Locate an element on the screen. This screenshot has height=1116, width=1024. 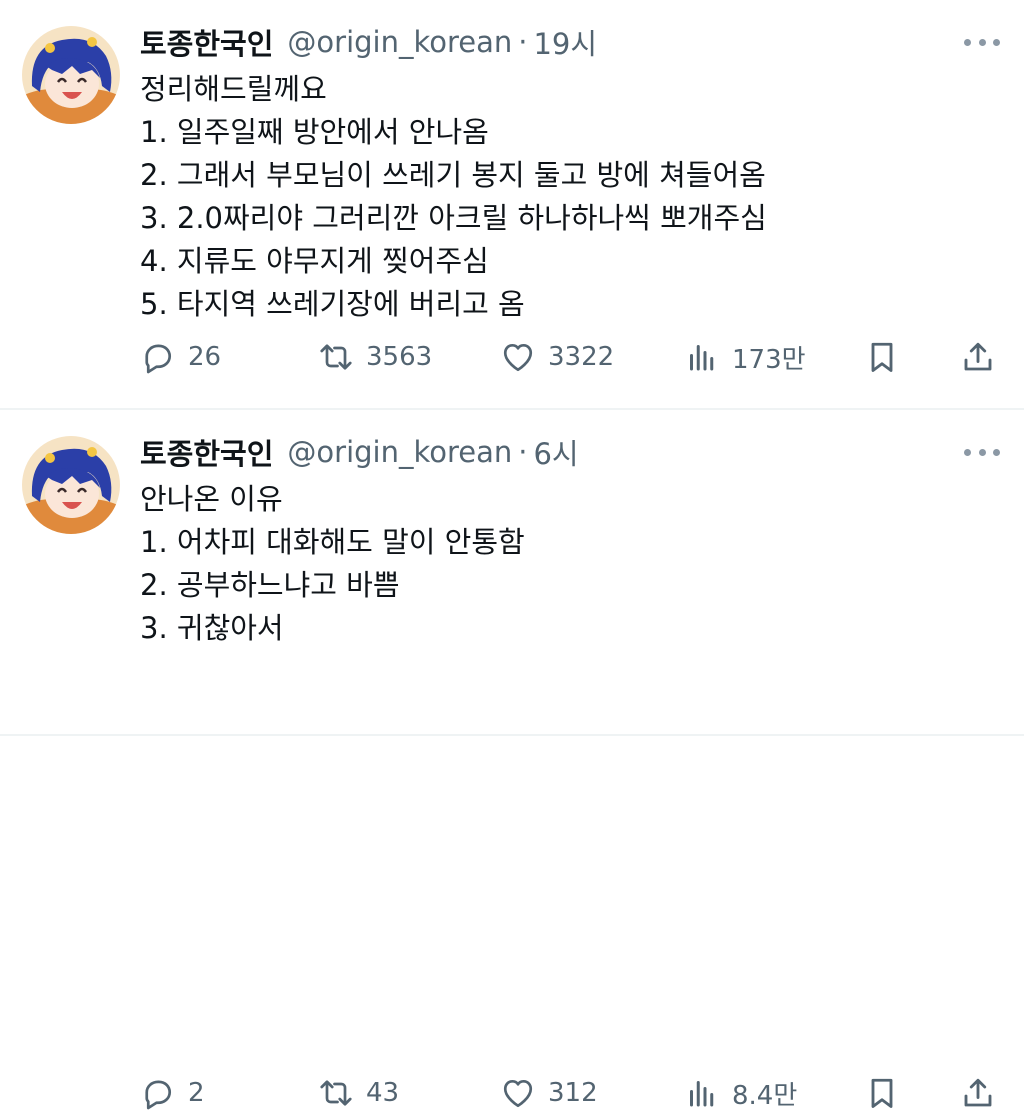
tweet-divider is located at coordinates (512, 735).